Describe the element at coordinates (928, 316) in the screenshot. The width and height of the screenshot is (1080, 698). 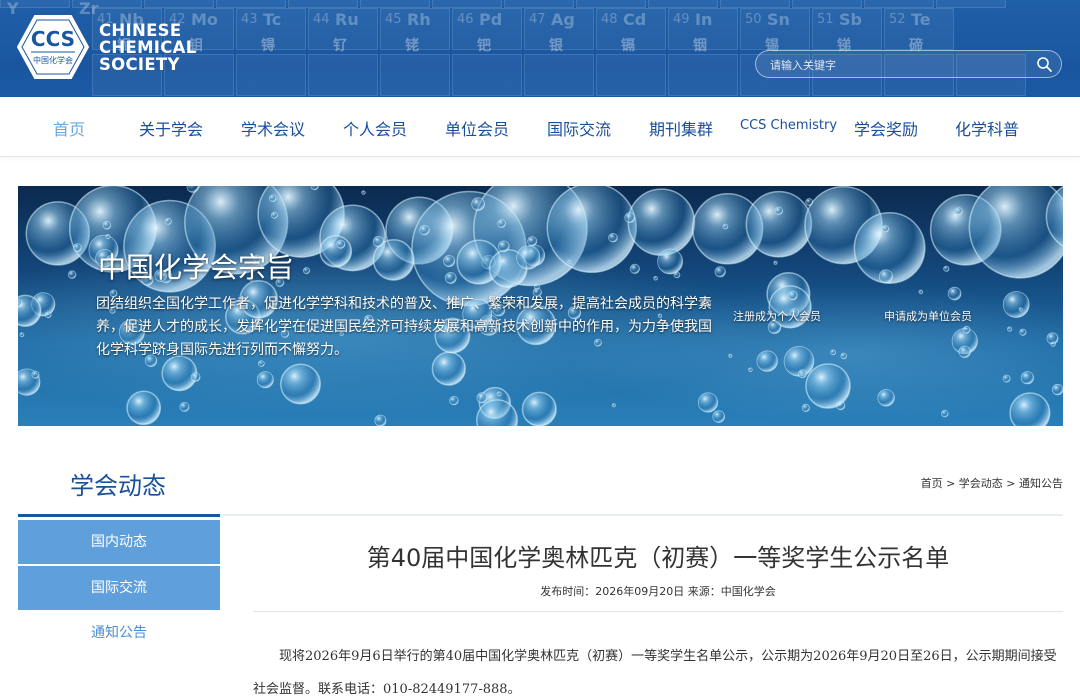
I see `apply-unit-member-link: 申请成为单位会员` at that location.